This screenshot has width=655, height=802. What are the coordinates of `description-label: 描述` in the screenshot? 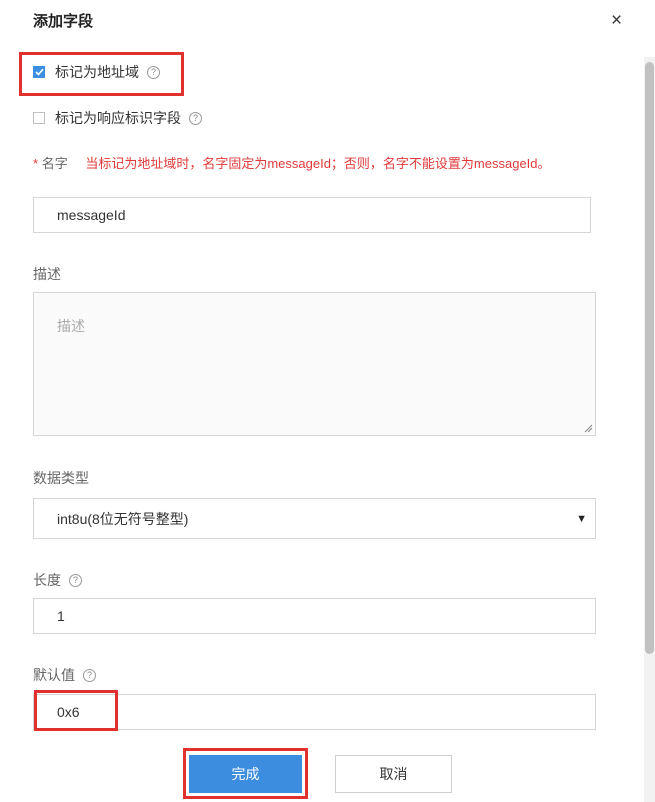 It's located at (47, 274).